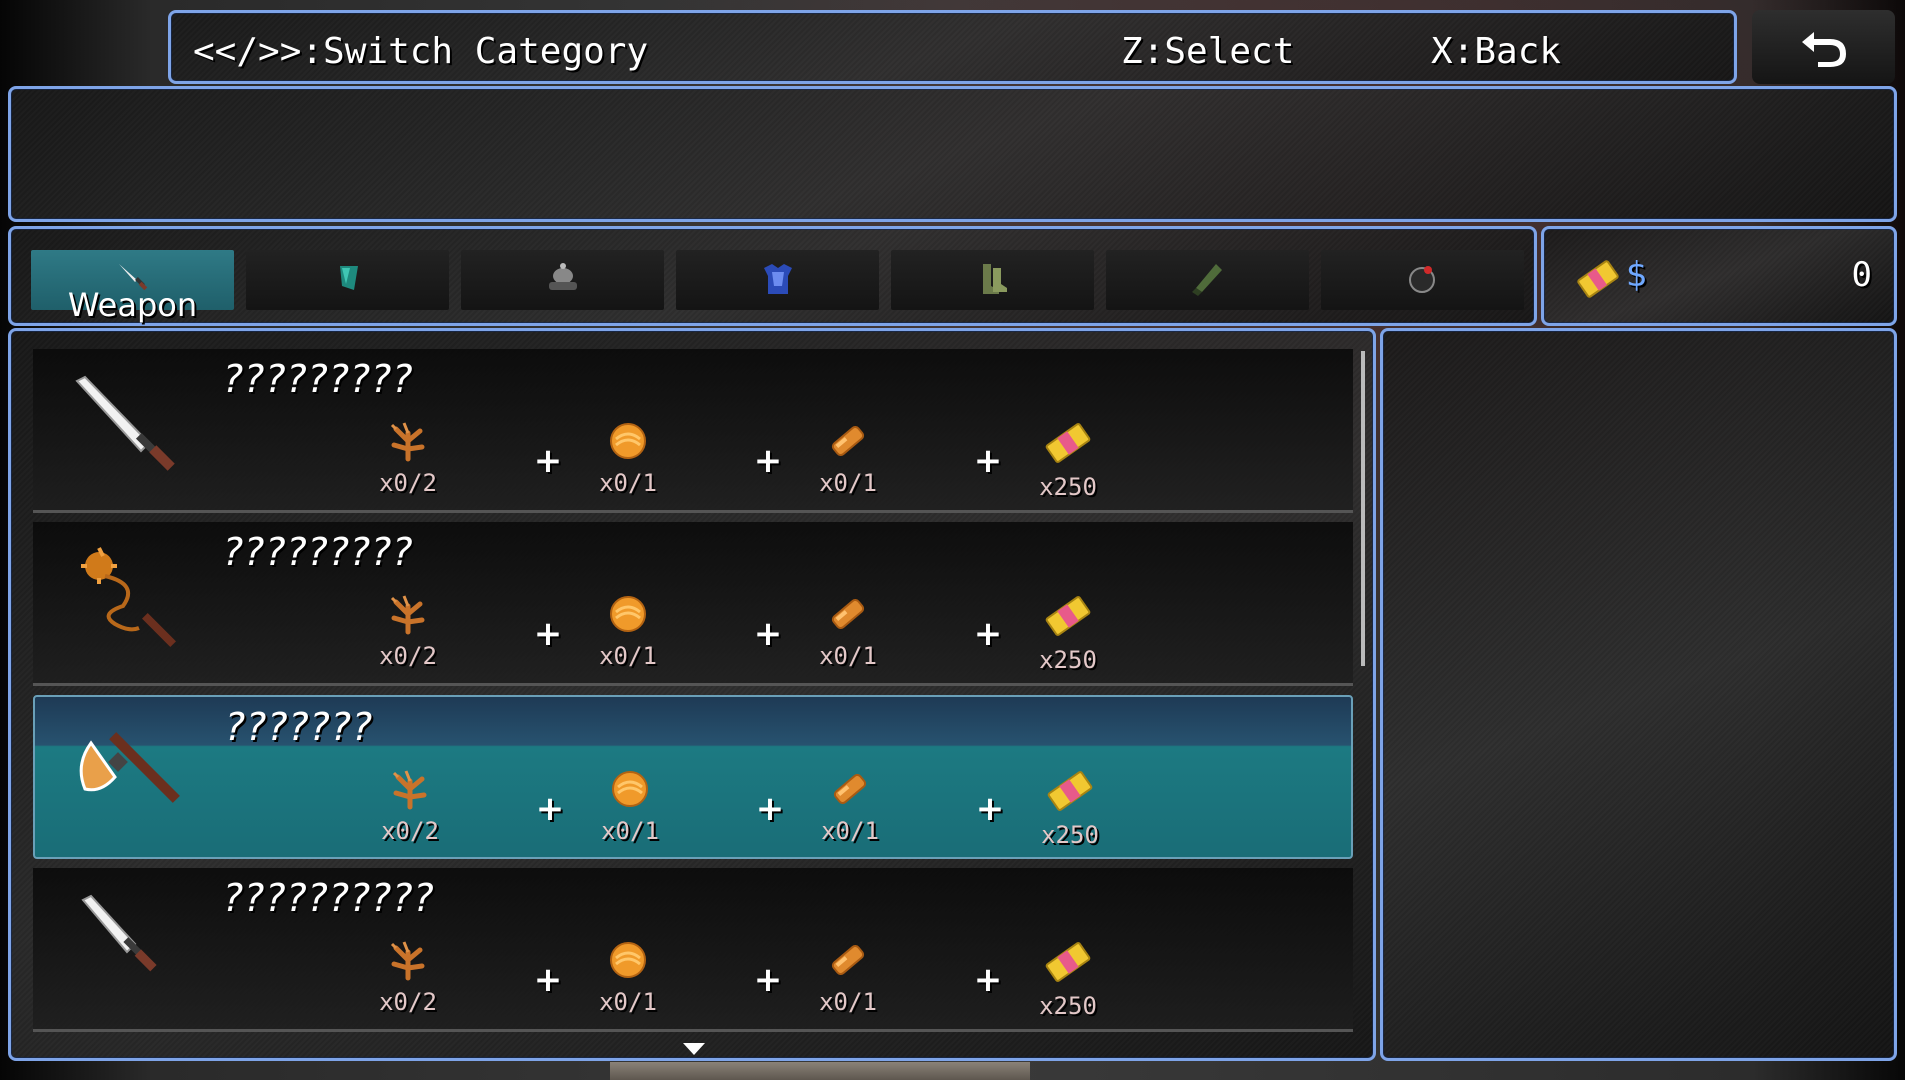  I want to click on scrollbar, so click(1363, 508).